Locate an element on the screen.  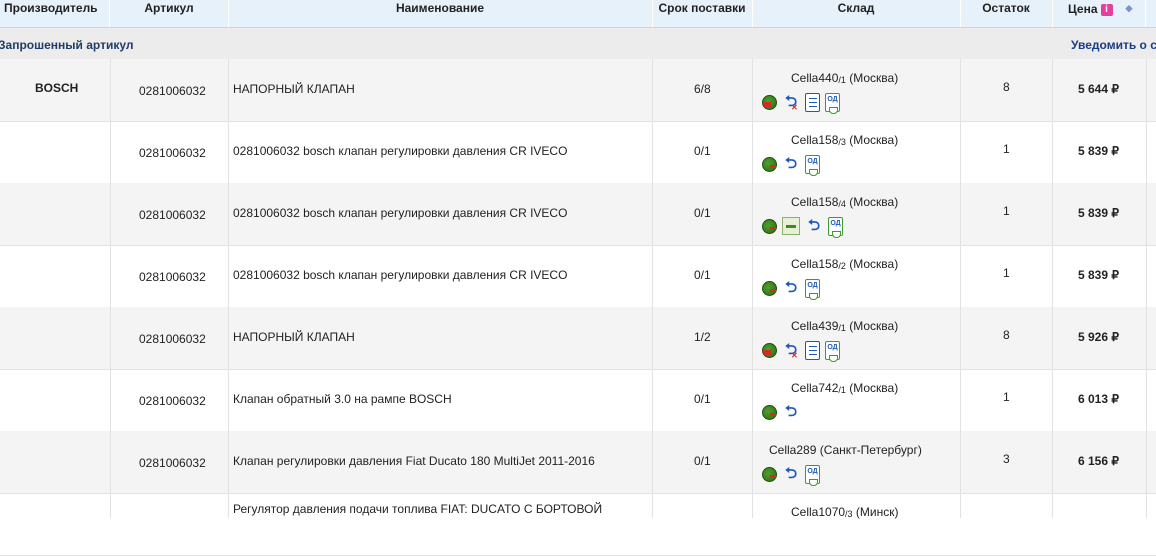
price-cell: 5 644 ₽ is located at coordinates (1098, 89).